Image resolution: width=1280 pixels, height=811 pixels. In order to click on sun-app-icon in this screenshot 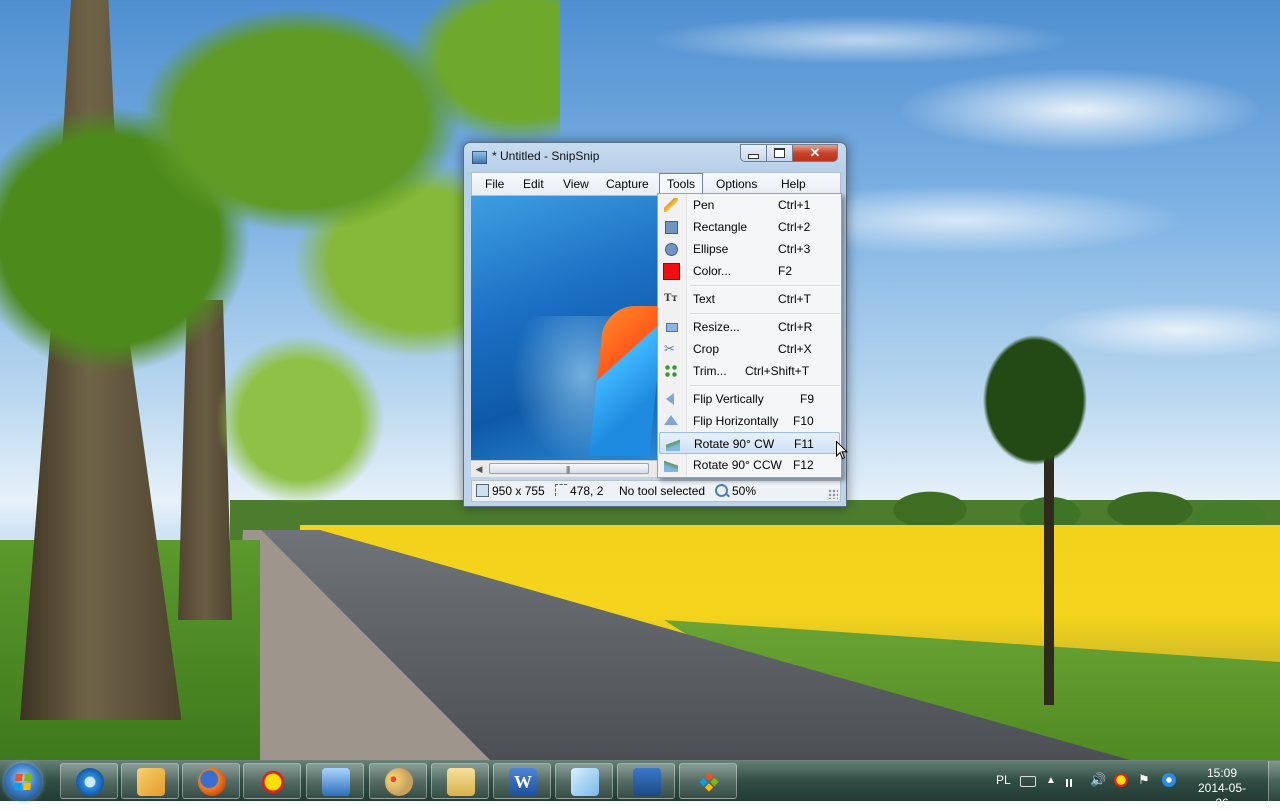, I will do `click(273, 782)`.